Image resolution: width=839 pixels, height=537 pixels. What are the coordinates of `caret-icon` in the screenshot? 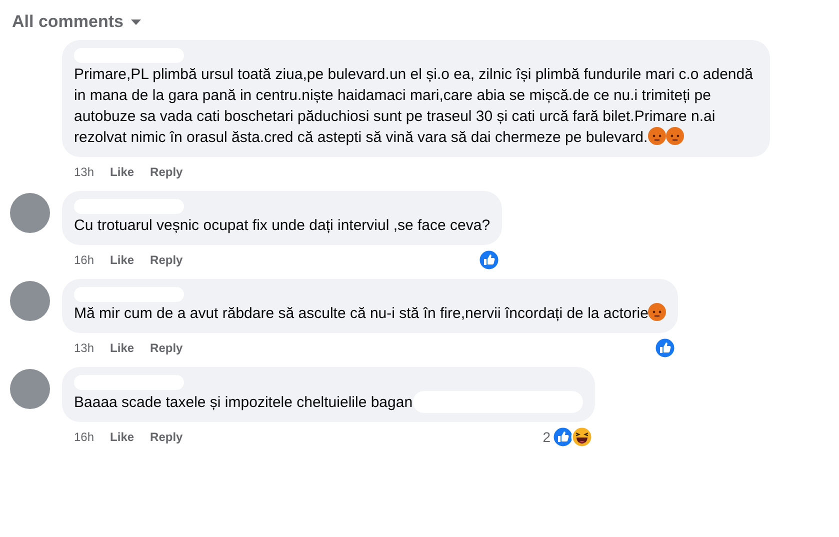 It's located at (136, 22).